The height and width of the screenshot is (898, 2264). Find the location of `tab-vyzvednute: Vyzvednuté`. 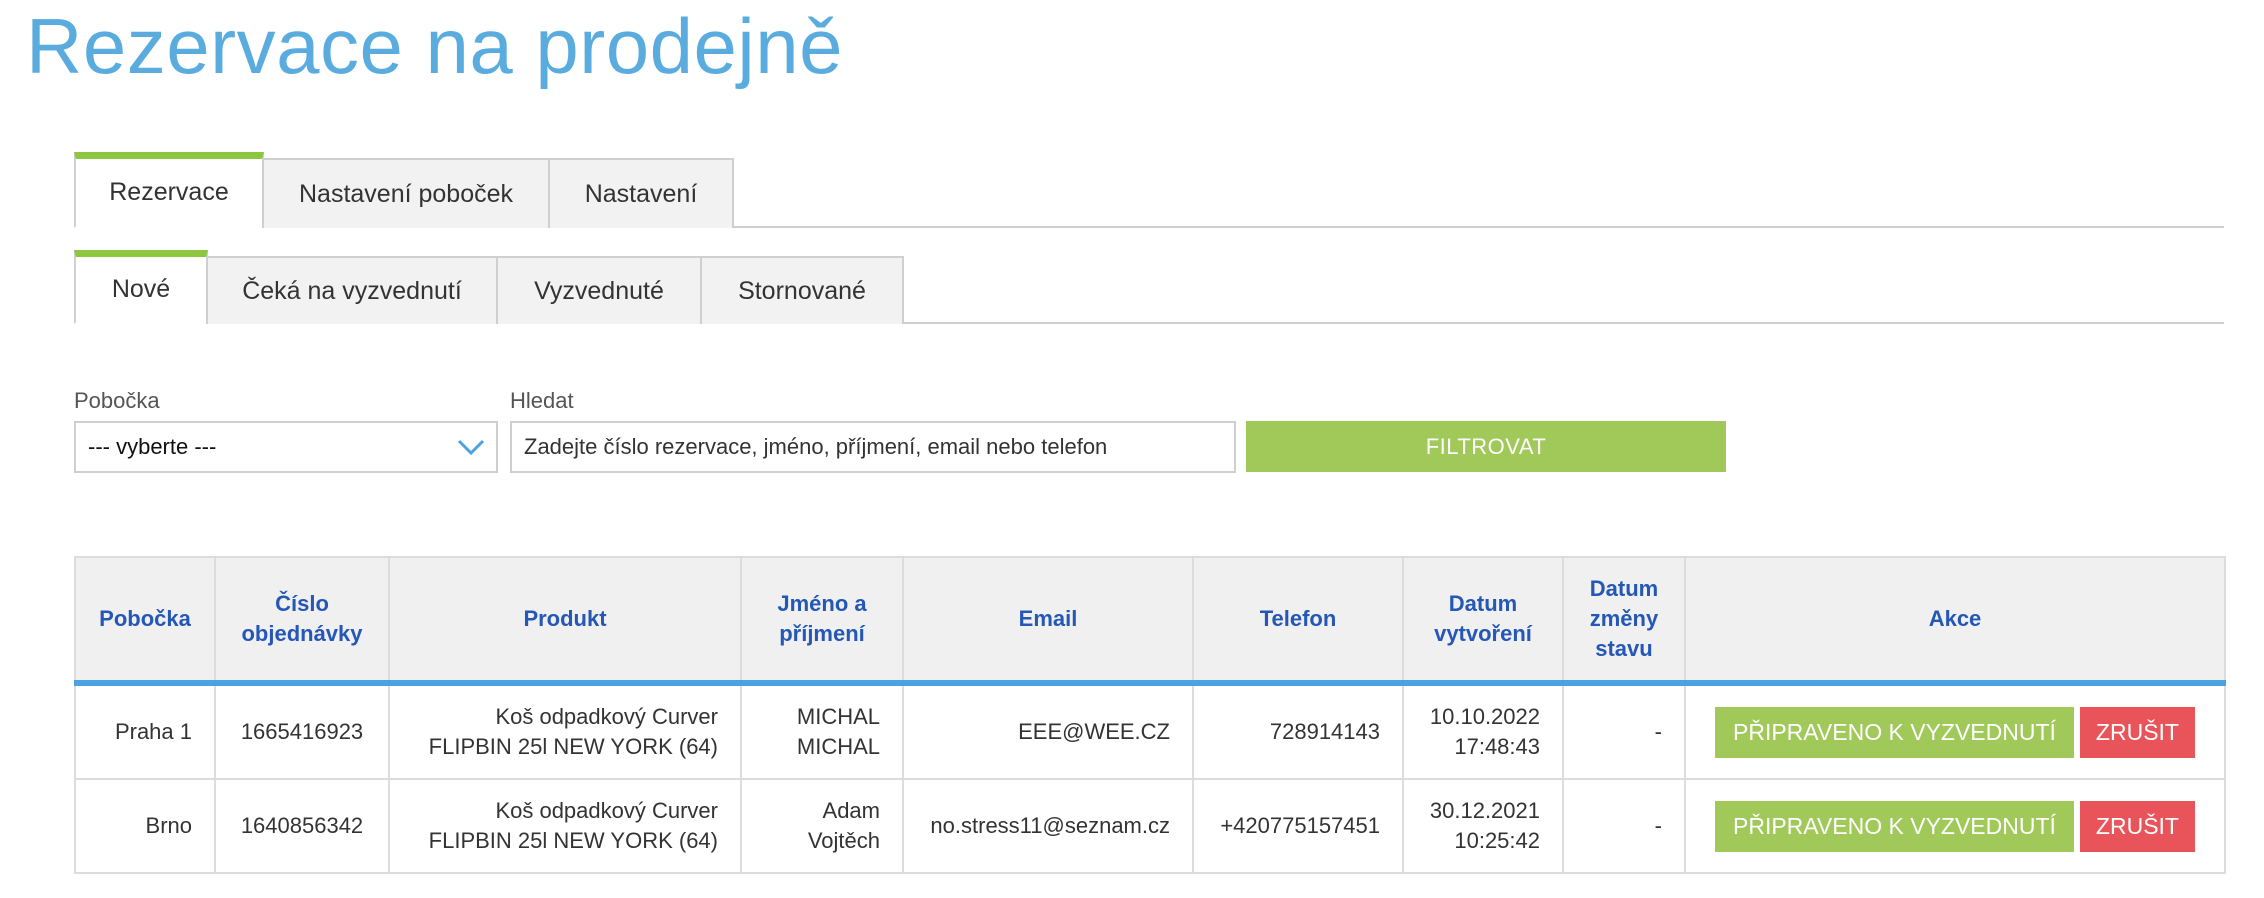

tab-vyzvednute: Vyzvednuté is located at coordinates (599, 290).